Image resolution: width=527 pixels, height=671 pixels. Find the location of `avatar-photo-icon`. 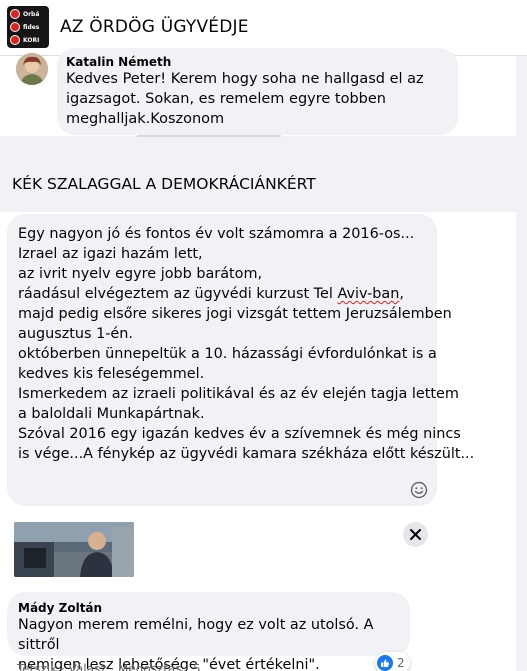

avatar-photo-icon is located at coordinates (32, 69).